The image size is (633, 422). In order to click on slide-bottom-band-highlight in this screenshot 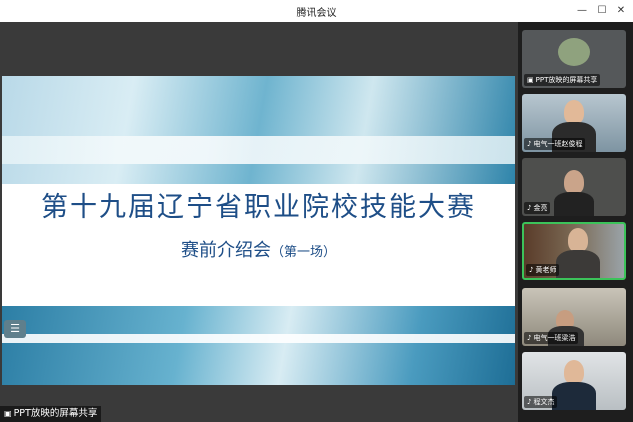, I will do `click(258, 338)`.